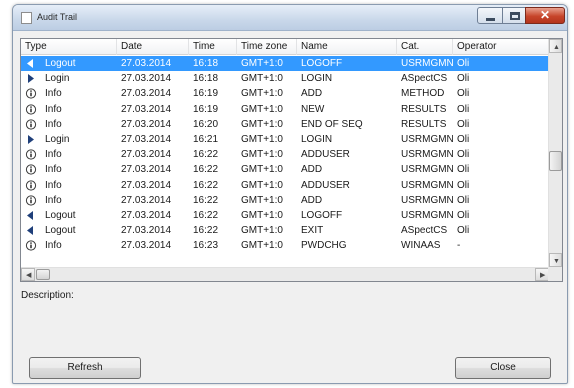  What do you see at coordinates (69, 47) in the screenshot?
I see `column-header-type: Type` at bounding box center [69, 47].